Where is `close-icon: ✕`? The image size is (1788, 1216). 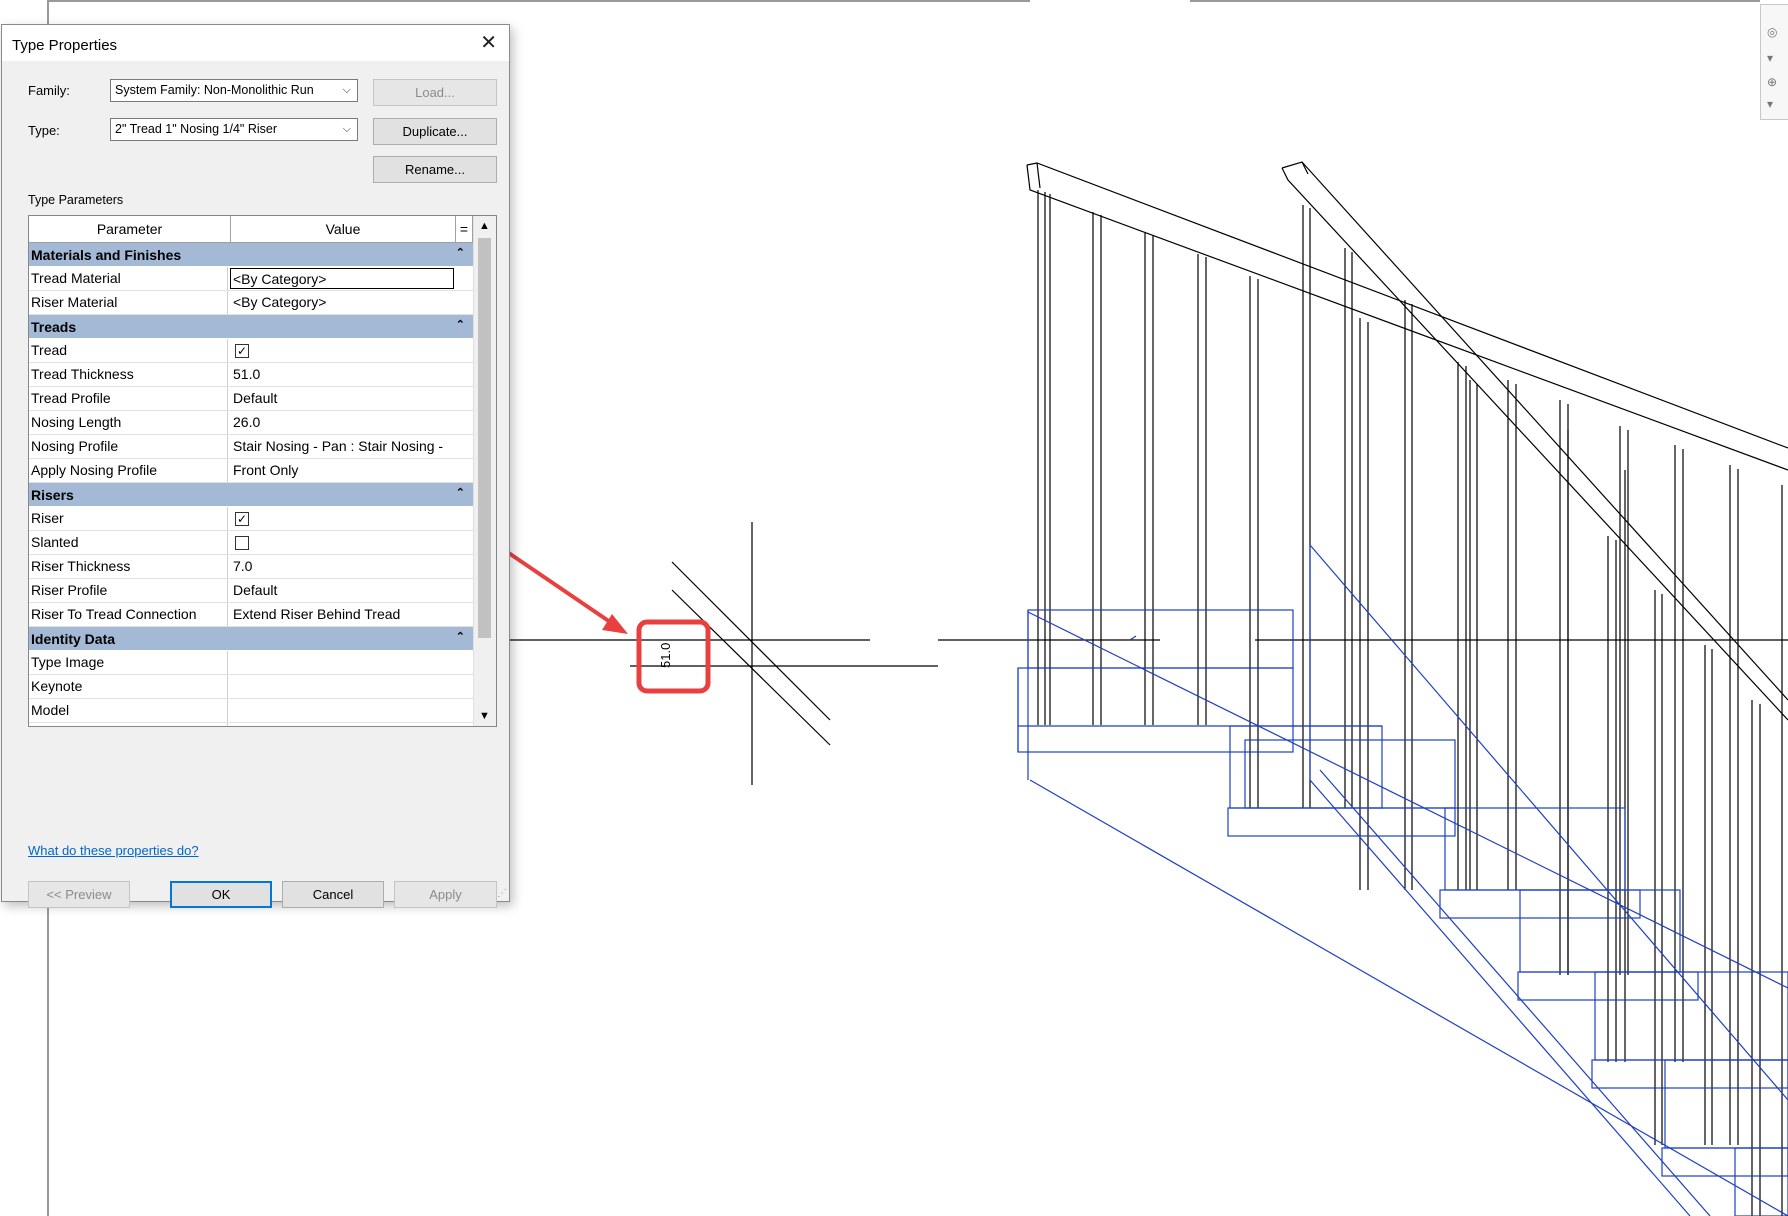
close-icon: ✕ is located at coordinates (488, 43).